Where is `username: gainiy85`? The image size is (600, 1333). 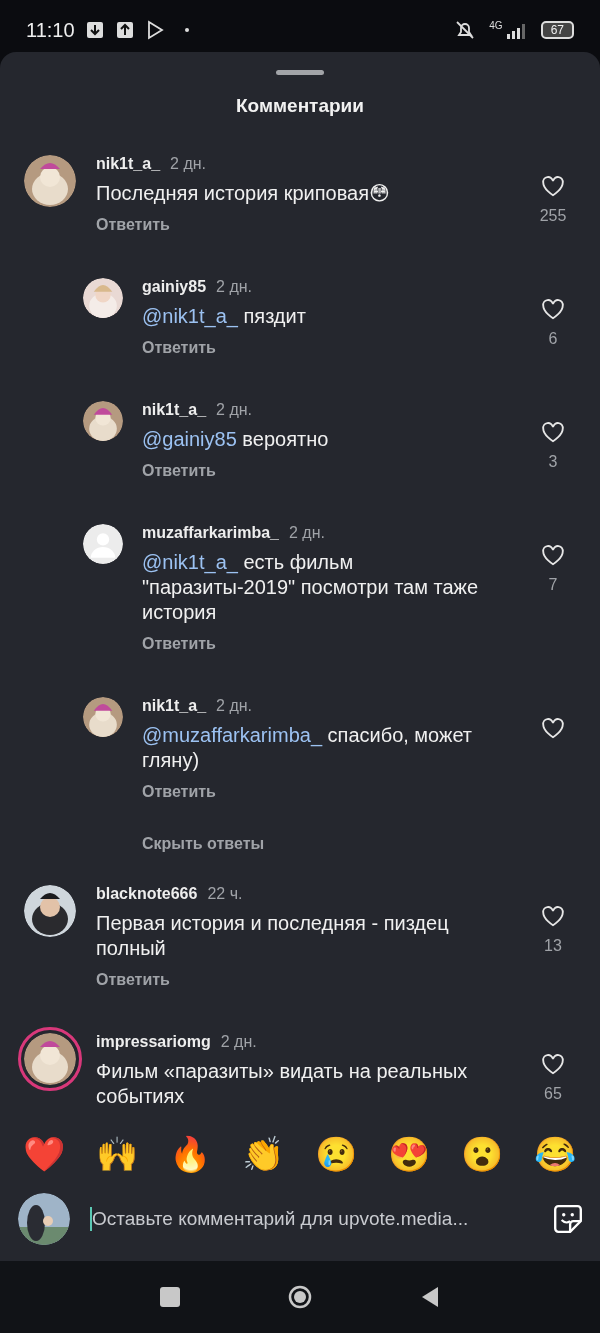
username: gainiy85 is located at coordinates (174, 287).